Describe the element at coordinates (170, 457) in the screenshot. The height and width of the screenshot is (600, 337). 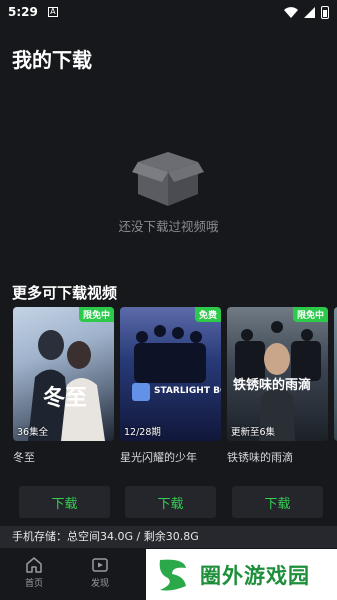
I see `video-title: 星光闪耀的少年` at that location.